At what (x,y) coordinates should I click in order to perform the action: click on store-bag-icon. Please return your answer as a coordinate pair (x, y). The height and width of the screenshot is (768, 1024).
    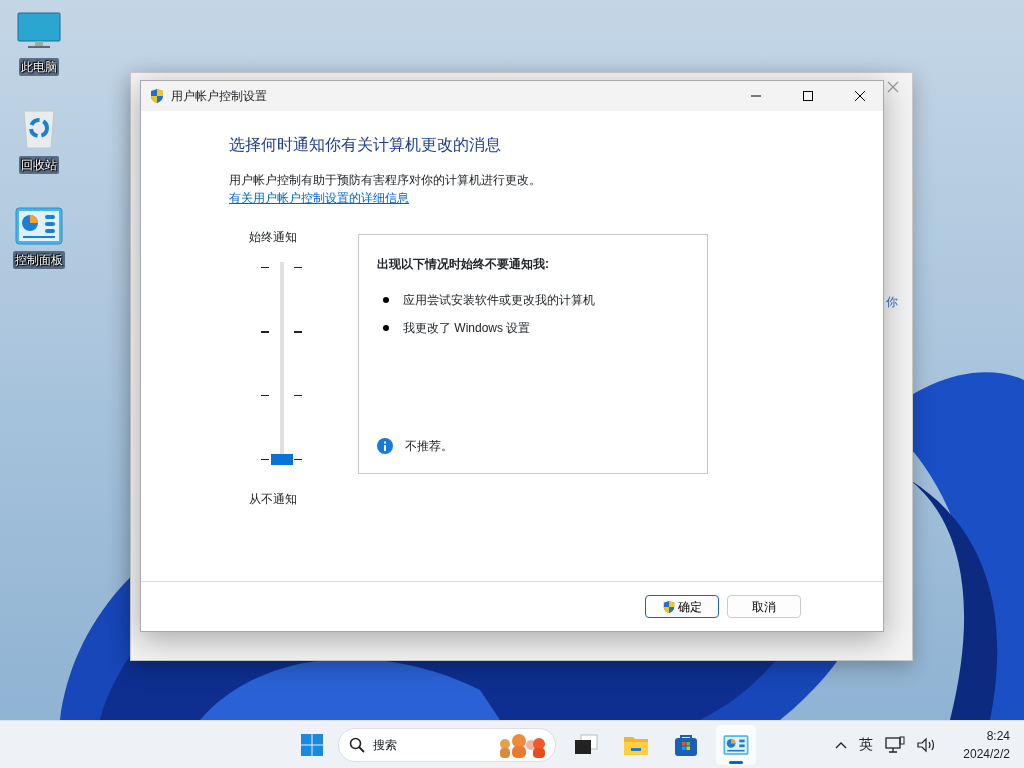
    Looking at the image, I should click on (686, 744).